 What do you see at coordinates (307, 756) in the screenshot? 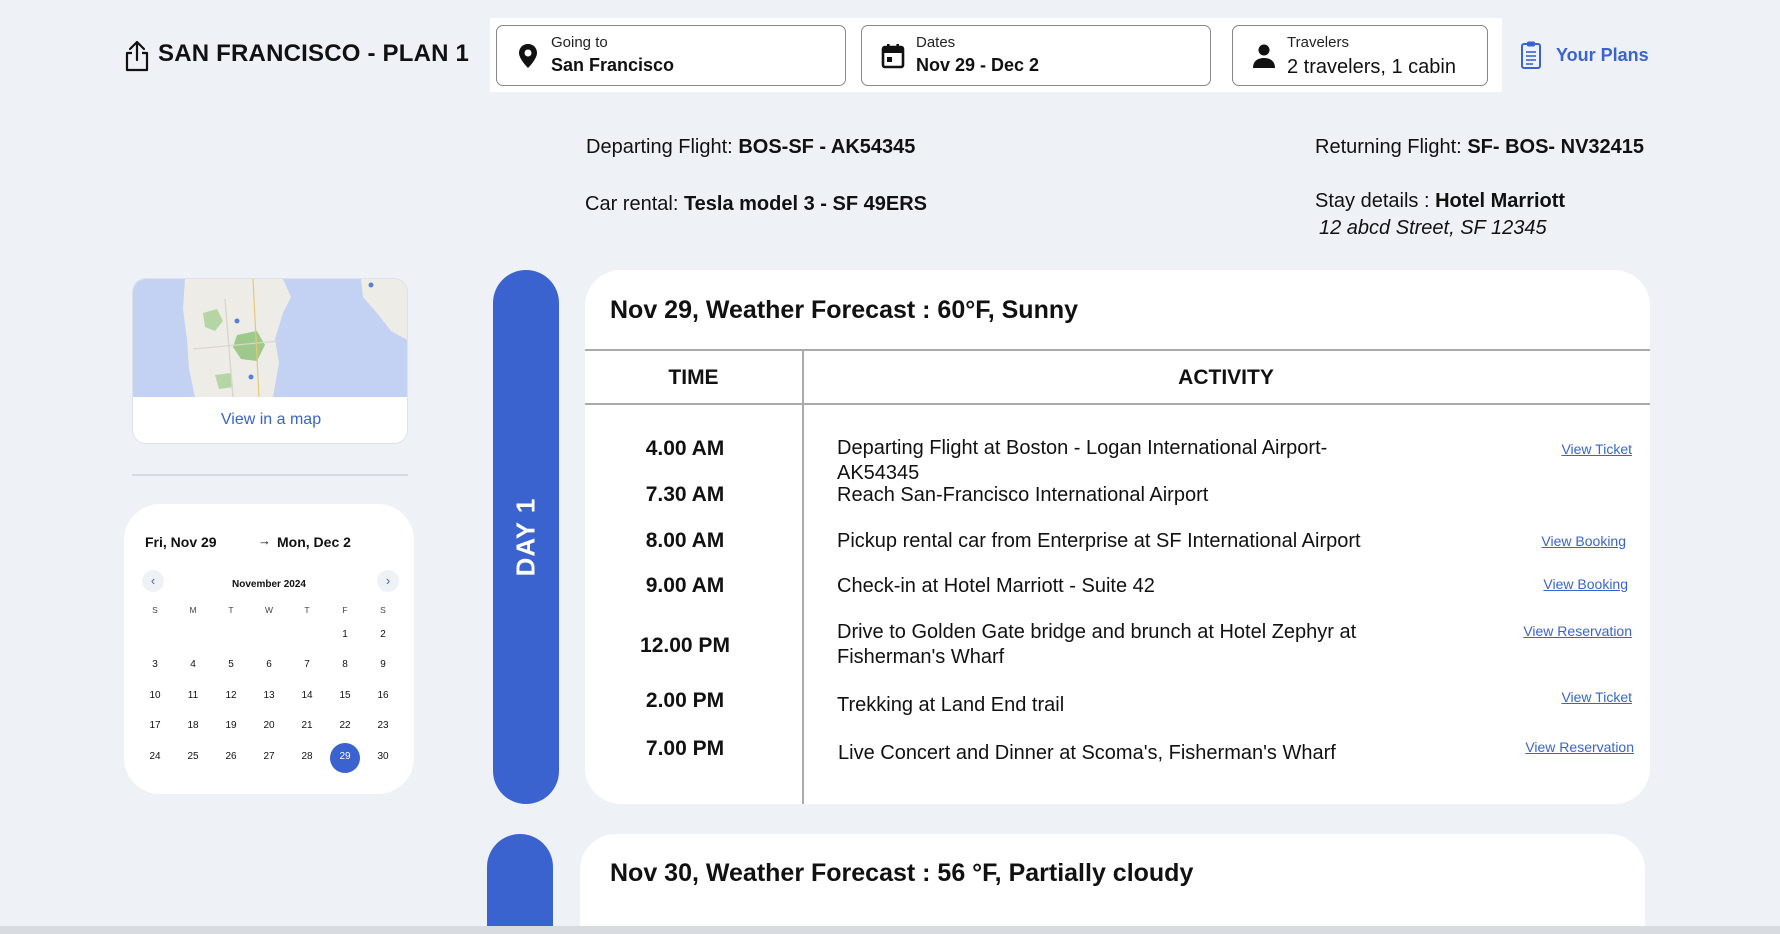
I see `calendar-day: 28` at bounding box center [307, 756].